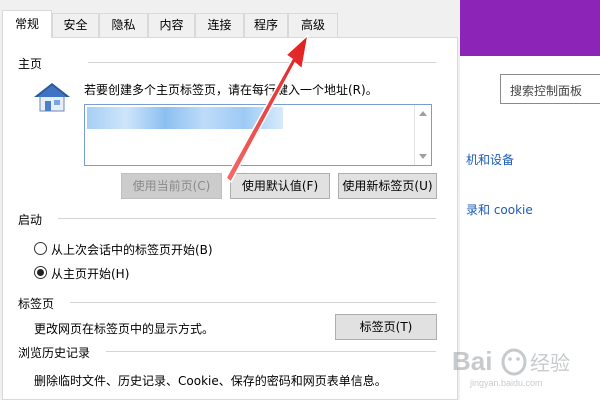 The width and height of the screenshot is (600, 400). Describe the element at coordinates (247, 218) in the screenshot. I see `startup-section-divider` at that location.